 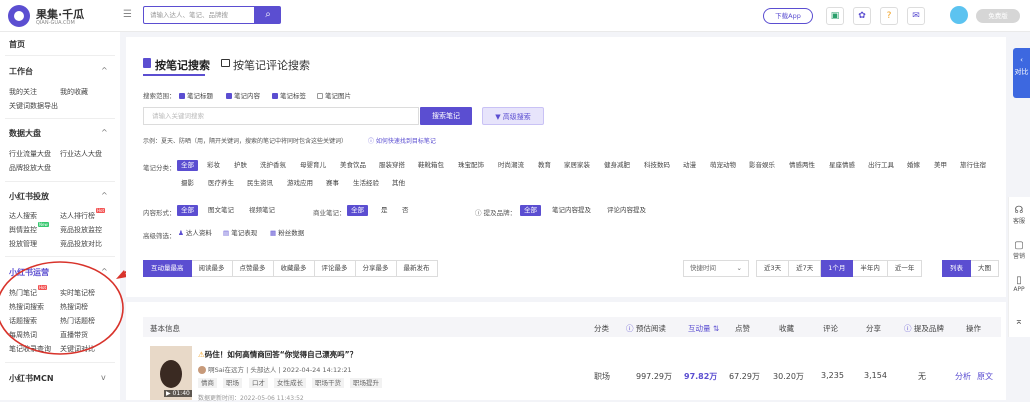 What do you see at coordinates (577, 165) in the screenshot?
I see `category-chip: 家居家装` at bounding box center [577, 165].